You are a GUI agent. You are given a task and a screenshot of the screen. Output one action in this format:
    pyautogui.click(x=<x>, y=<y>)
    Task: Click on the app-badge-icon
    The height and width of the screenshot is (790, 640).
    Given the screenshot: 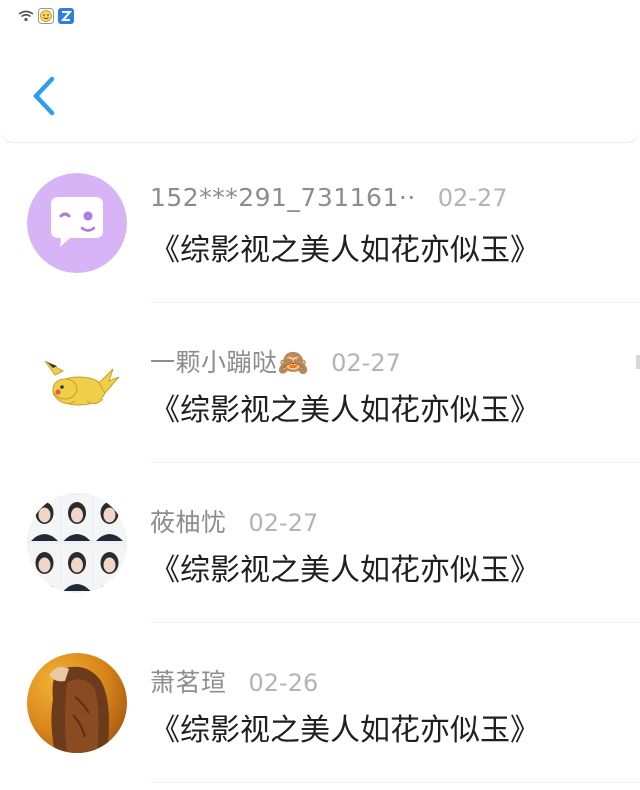 What is the action you would take?
    pyautogui.click(x=66, y=16)
    